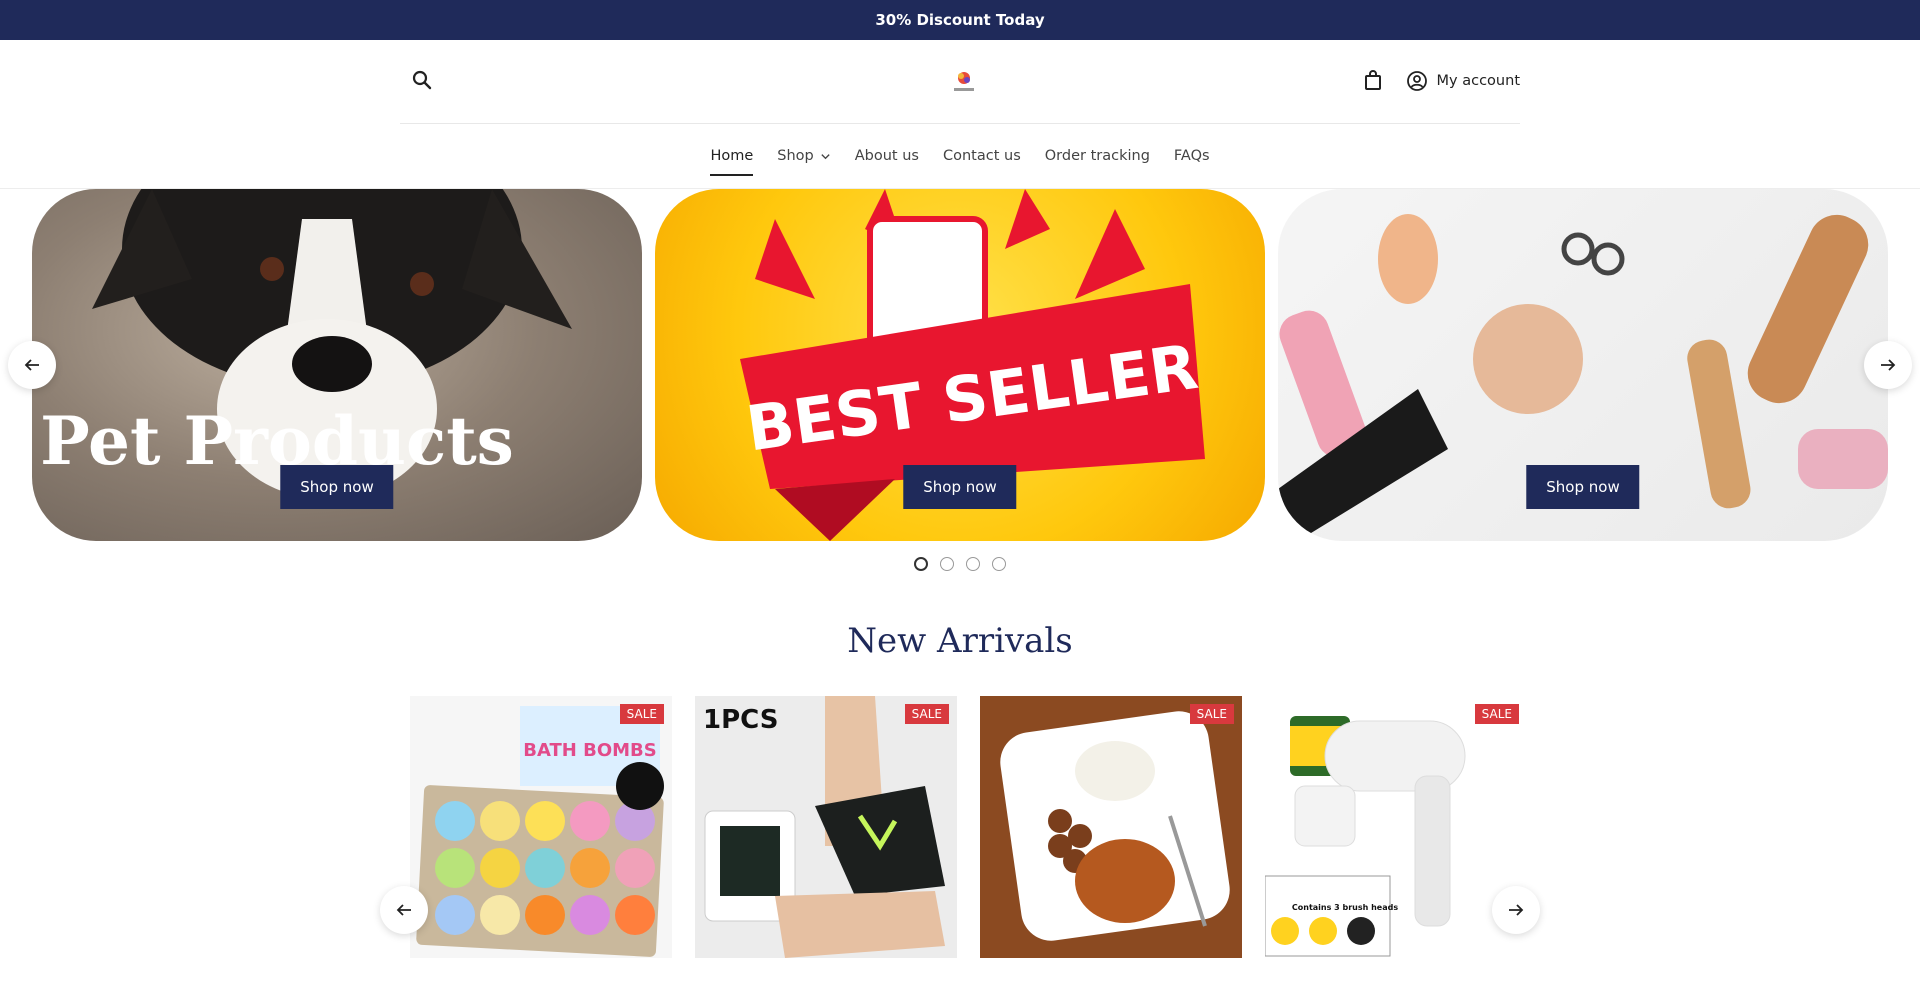  What do you see at coordinates (964, 82) in the screenshot?
I see `store-logo` at bounding box center [964, 82].